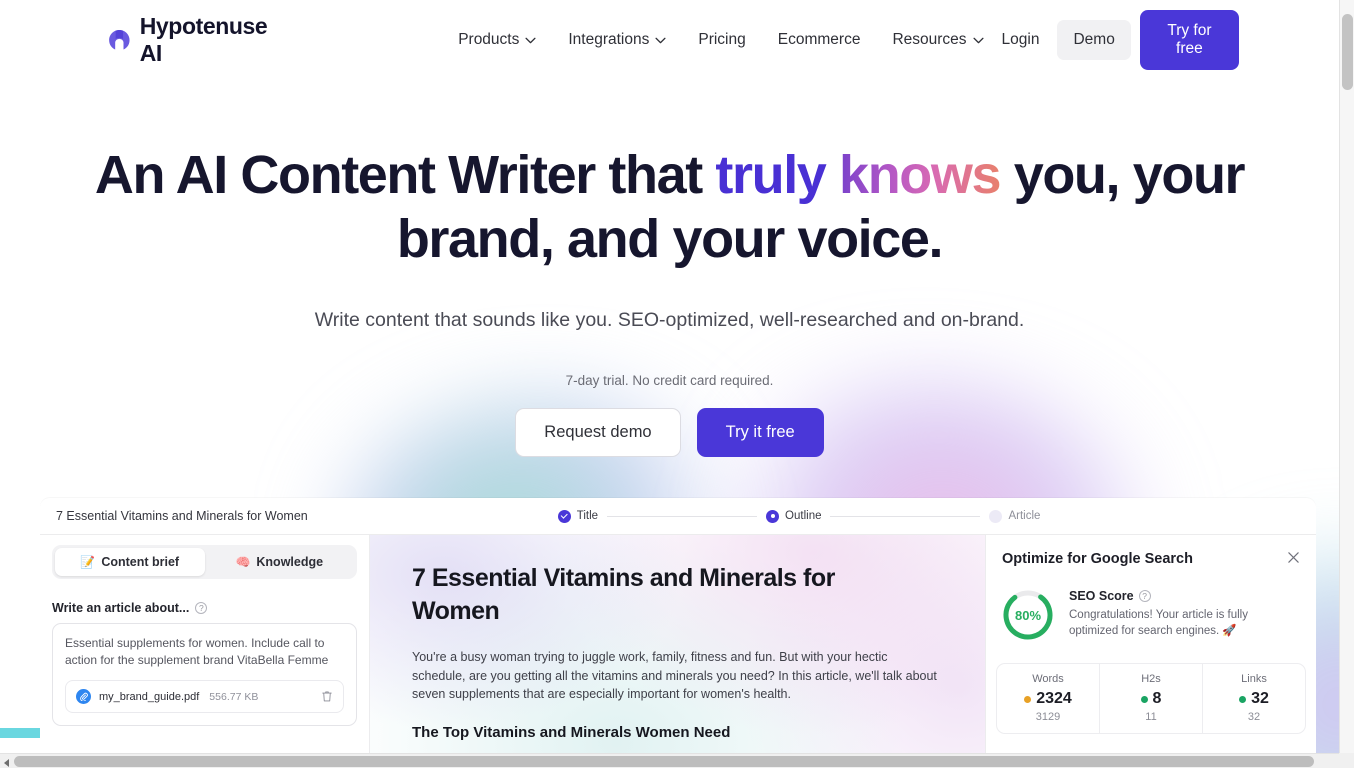 The image size is (1354, 768). What do you see at coordinates (664, 761) in the screenshot?
I see `horizontal-scrollbar-thumb` at bounding box center [664, 761].